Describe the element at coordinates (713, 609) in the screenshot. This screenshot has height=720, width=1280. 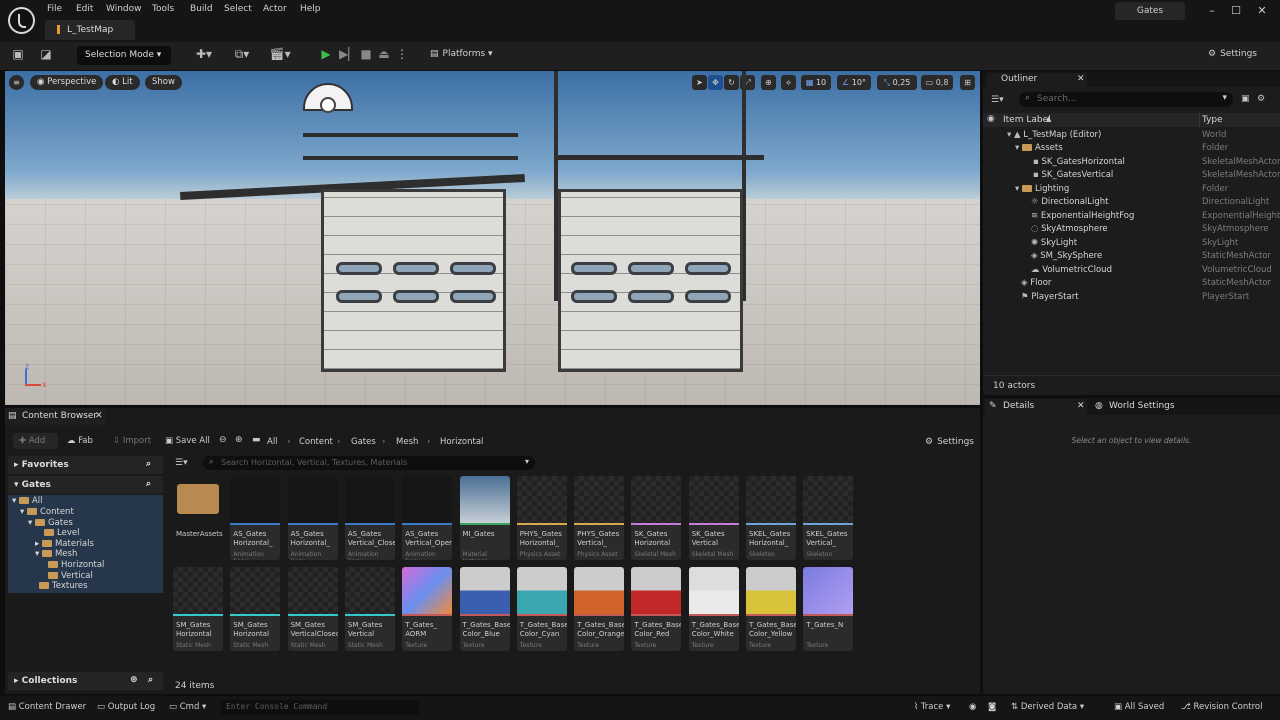
I see `asset-tile: T_Gates_Base Color_White Texture` at that location.